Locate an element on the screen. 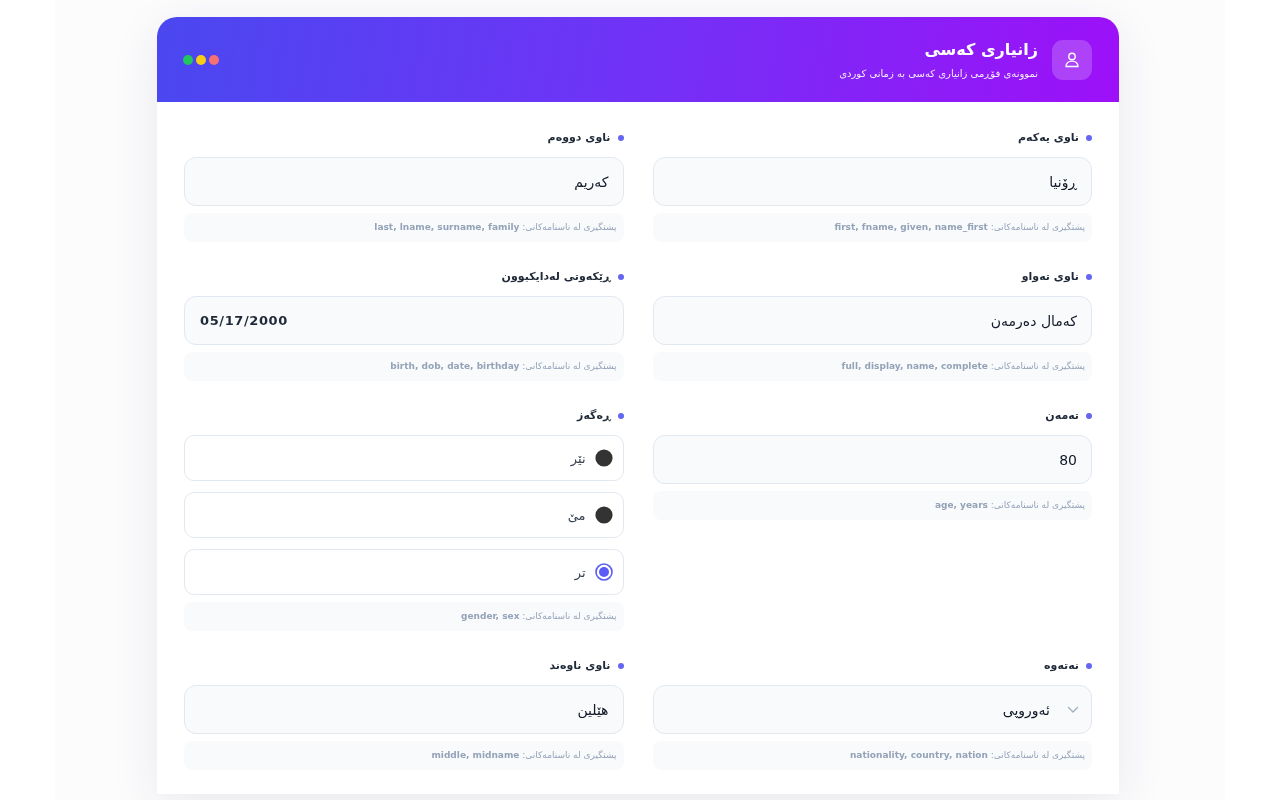 This screenshot has width=1280, height=800. dropdown-field: ئەوروپی is located at coordinates (872, 709).